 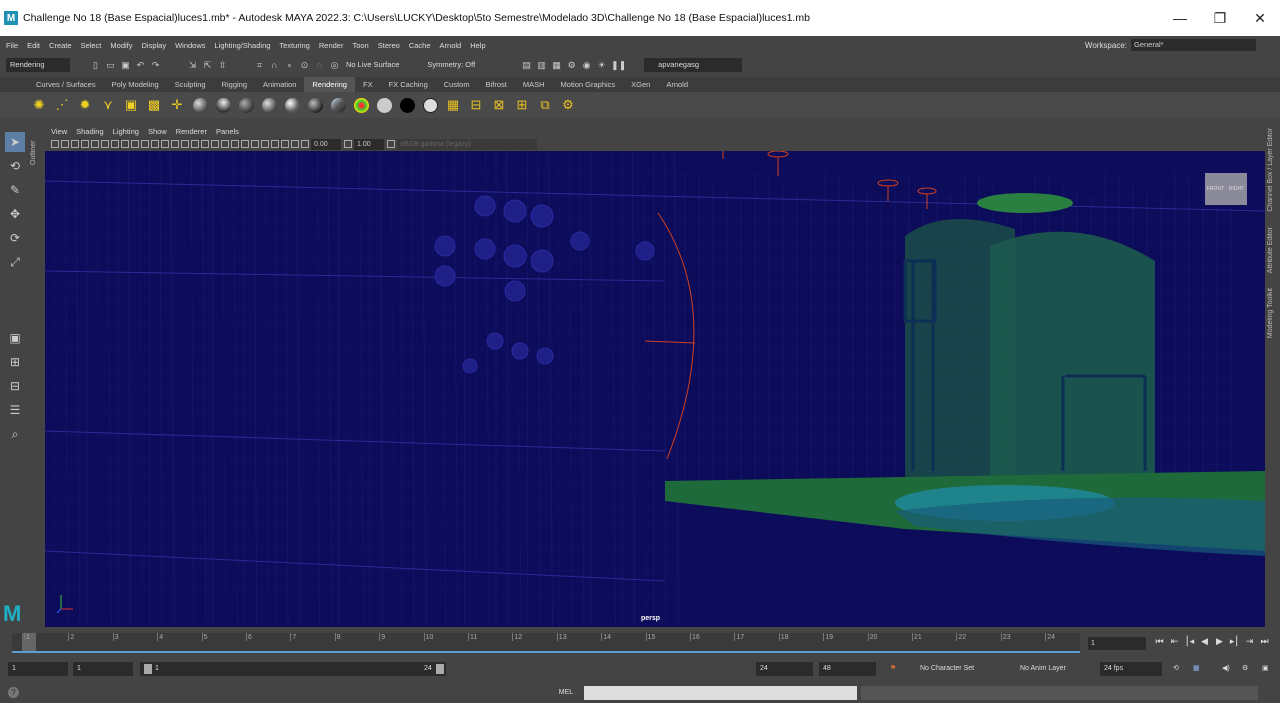 I want to click on xray-joints-icon, so click(x=285, y=144).